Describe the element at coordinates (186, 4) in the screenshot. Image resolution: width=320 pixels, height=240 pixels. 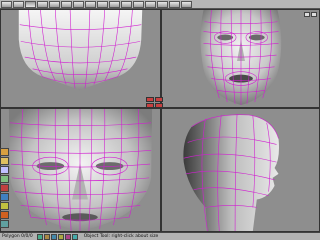
I see `settings-icon` at that location.